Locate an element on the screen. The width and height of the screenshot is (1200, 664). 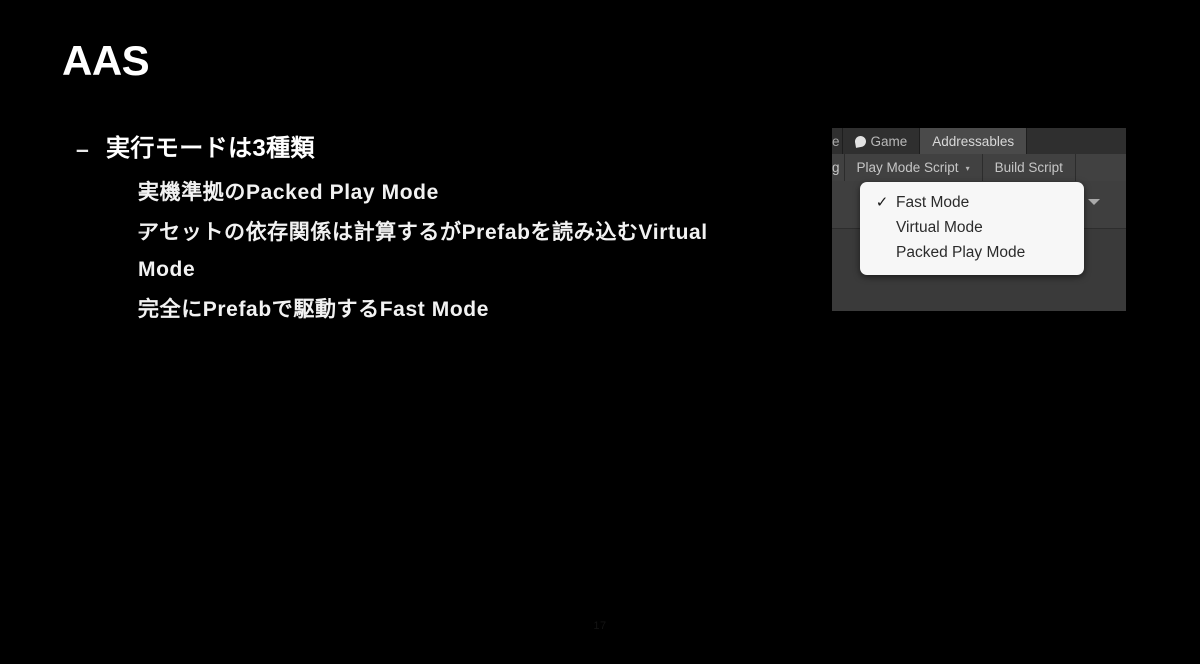
tab-clipped-label: e is located at coordinates (836, 141).